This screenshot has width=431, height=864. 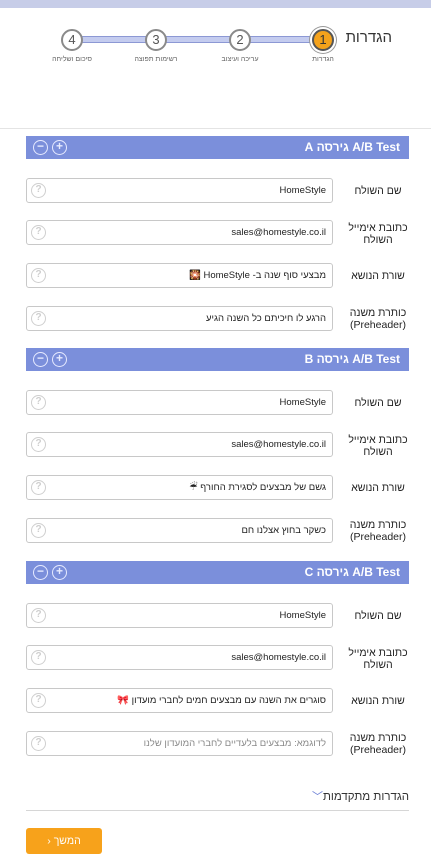 I want to click on preheader-value: הרגע לו חיכיתם כל השנה הגיע, so click(x=265, y=318).